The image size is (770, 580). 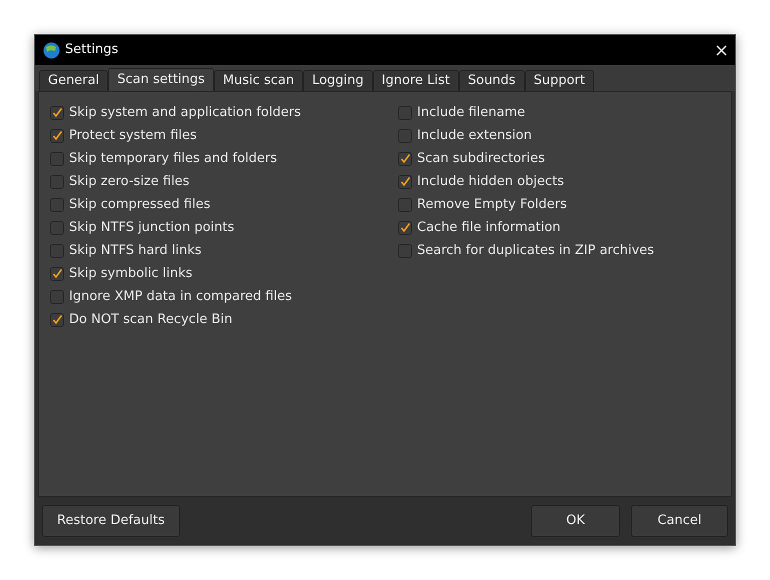 What do you see at coordinates (150, 320) in the screenshot?
I see `option-label: Do NOT scan Recycle Bin` at bounding box center [150, 320].